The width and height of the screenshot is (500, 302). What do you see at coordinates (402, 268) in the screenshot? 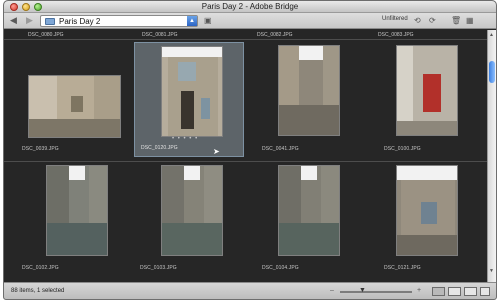
I see `thumbnail-label: DSC_0121.JPG` at bounding box center [402, 268].